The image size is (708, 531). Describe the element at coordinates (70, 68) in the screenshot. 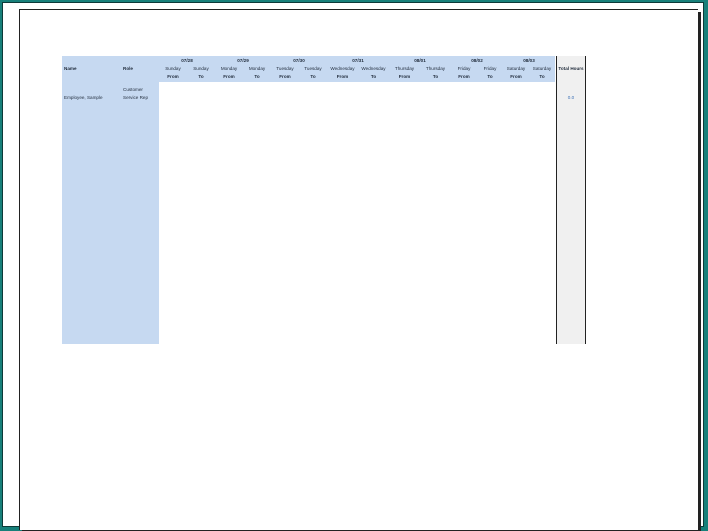

I see `name-header: Name` at that location.